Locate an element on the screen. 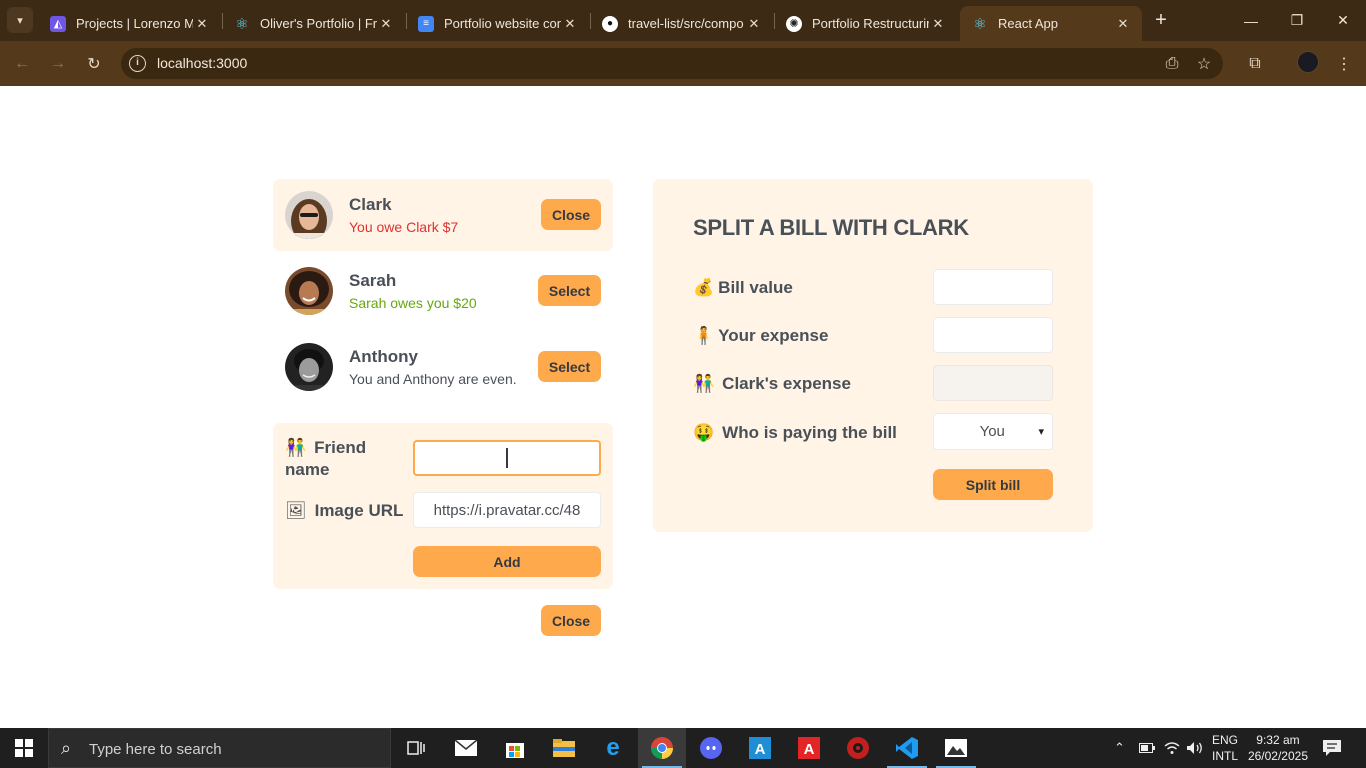 The height and width of the screenshot is (768, 1366). bill-value-label: 💰 Bill value is located at coordinates (743, 287).